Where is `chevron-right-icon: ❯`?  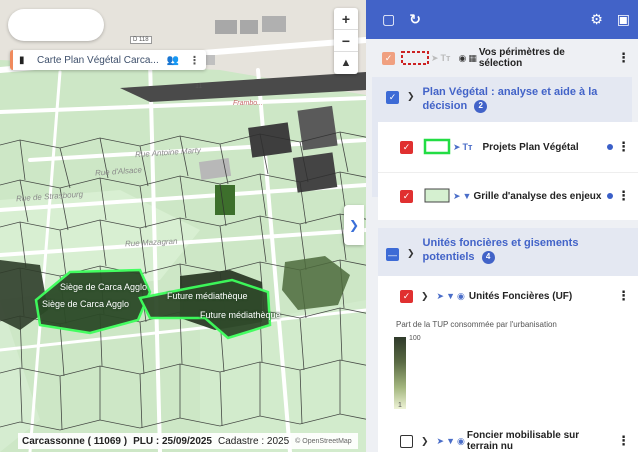
chevron-right-icon: ❯ is located at coordinates (354, 225).